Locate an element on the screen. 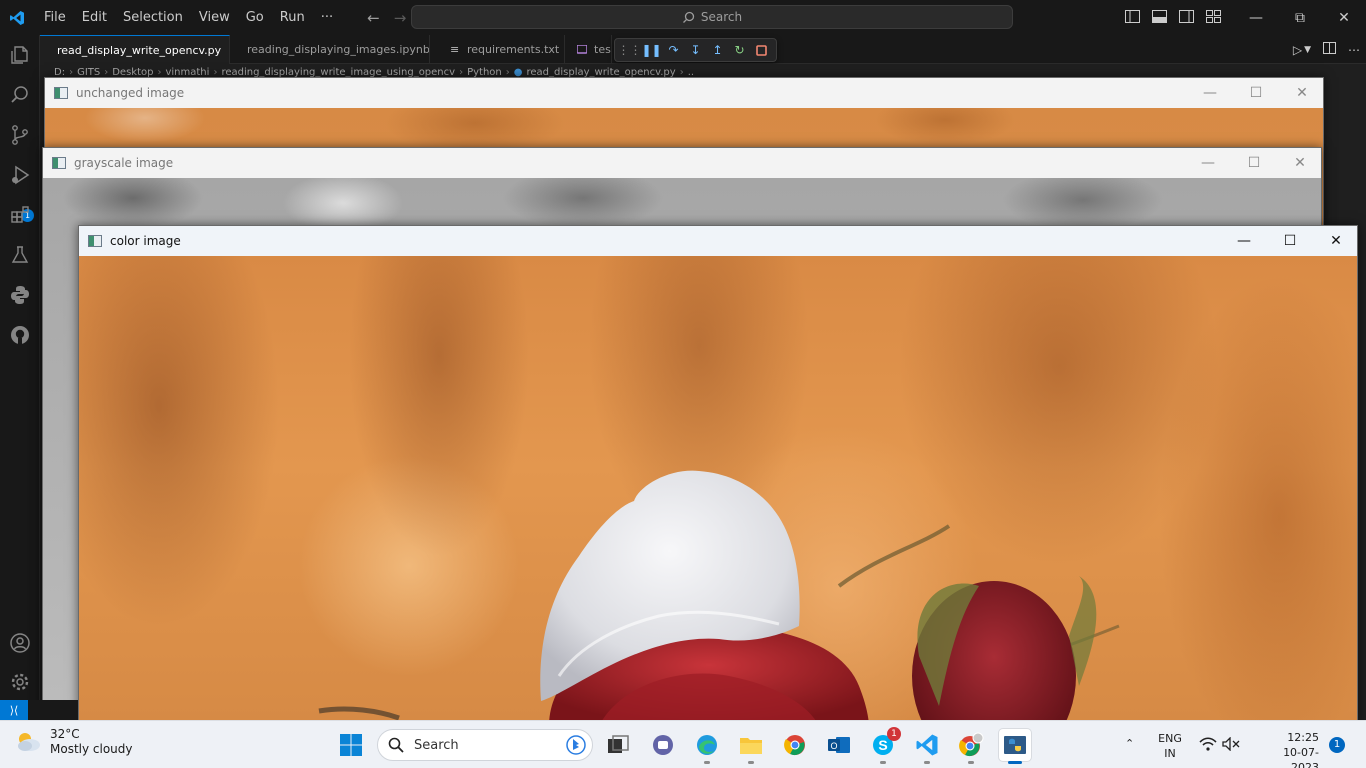 This screenshot has height=768, width=1366. menu-run: Run is located at coordinates (292, 18).